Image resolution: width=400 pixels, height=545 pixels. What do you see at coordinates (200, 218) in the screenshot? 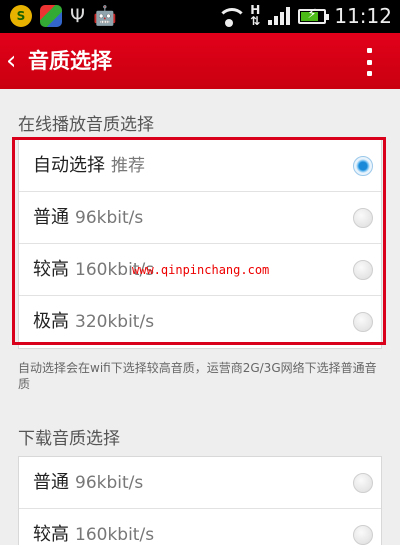
I see `option-normal: 普通 96kbit/s` at bounding box center [200, 218].